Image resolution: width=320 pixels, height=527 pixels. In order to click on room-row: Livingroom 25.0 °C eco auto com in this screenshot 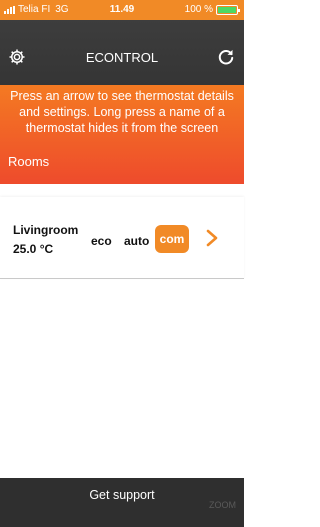, I will do `click(122, 238)`.